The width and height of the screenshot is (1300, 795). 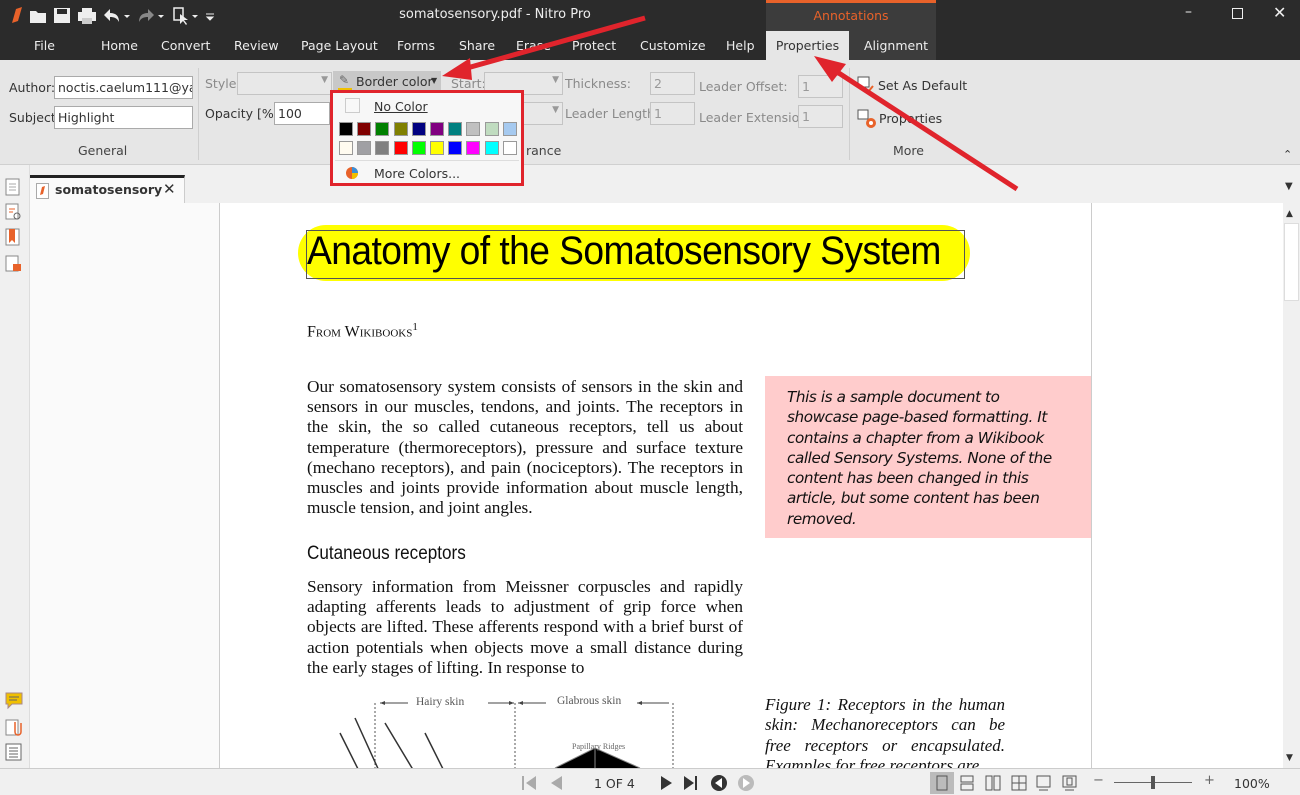 What do you see at coordinates (719, 783) in the screenshot?
I see `previous-view-icon` at bounding box center [719, 783].